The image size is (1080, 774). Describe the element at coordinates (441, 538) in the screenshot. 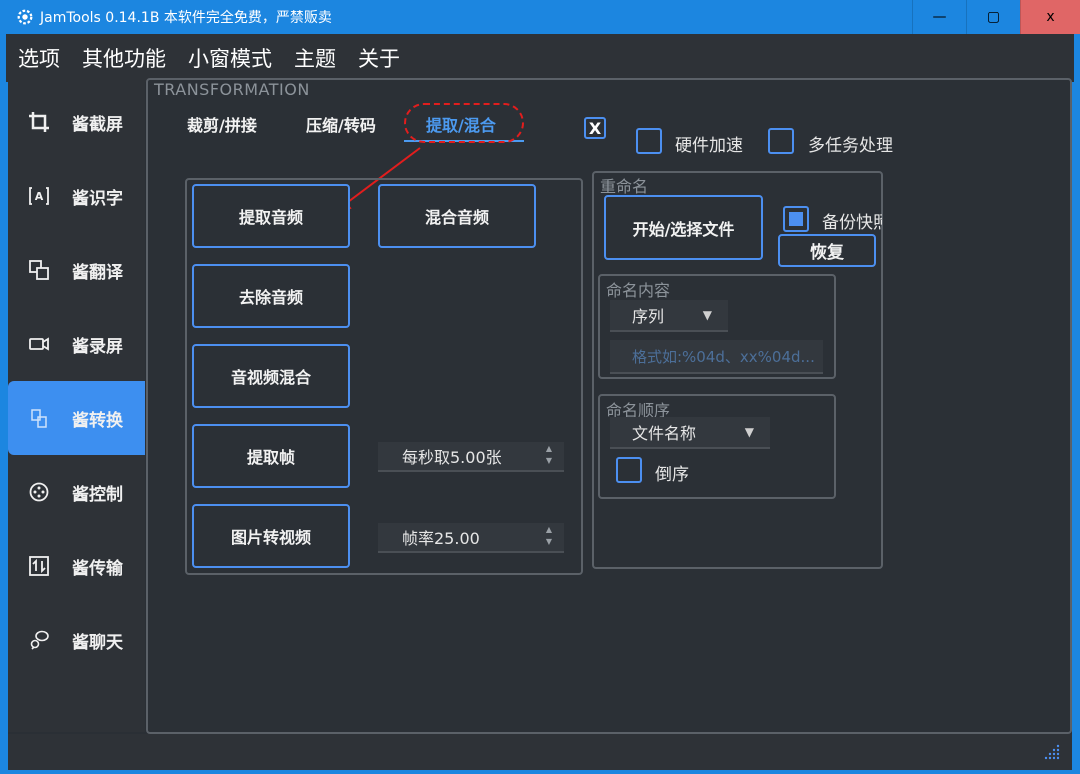

I see `framerate-value: 帧率25.00` at that location.